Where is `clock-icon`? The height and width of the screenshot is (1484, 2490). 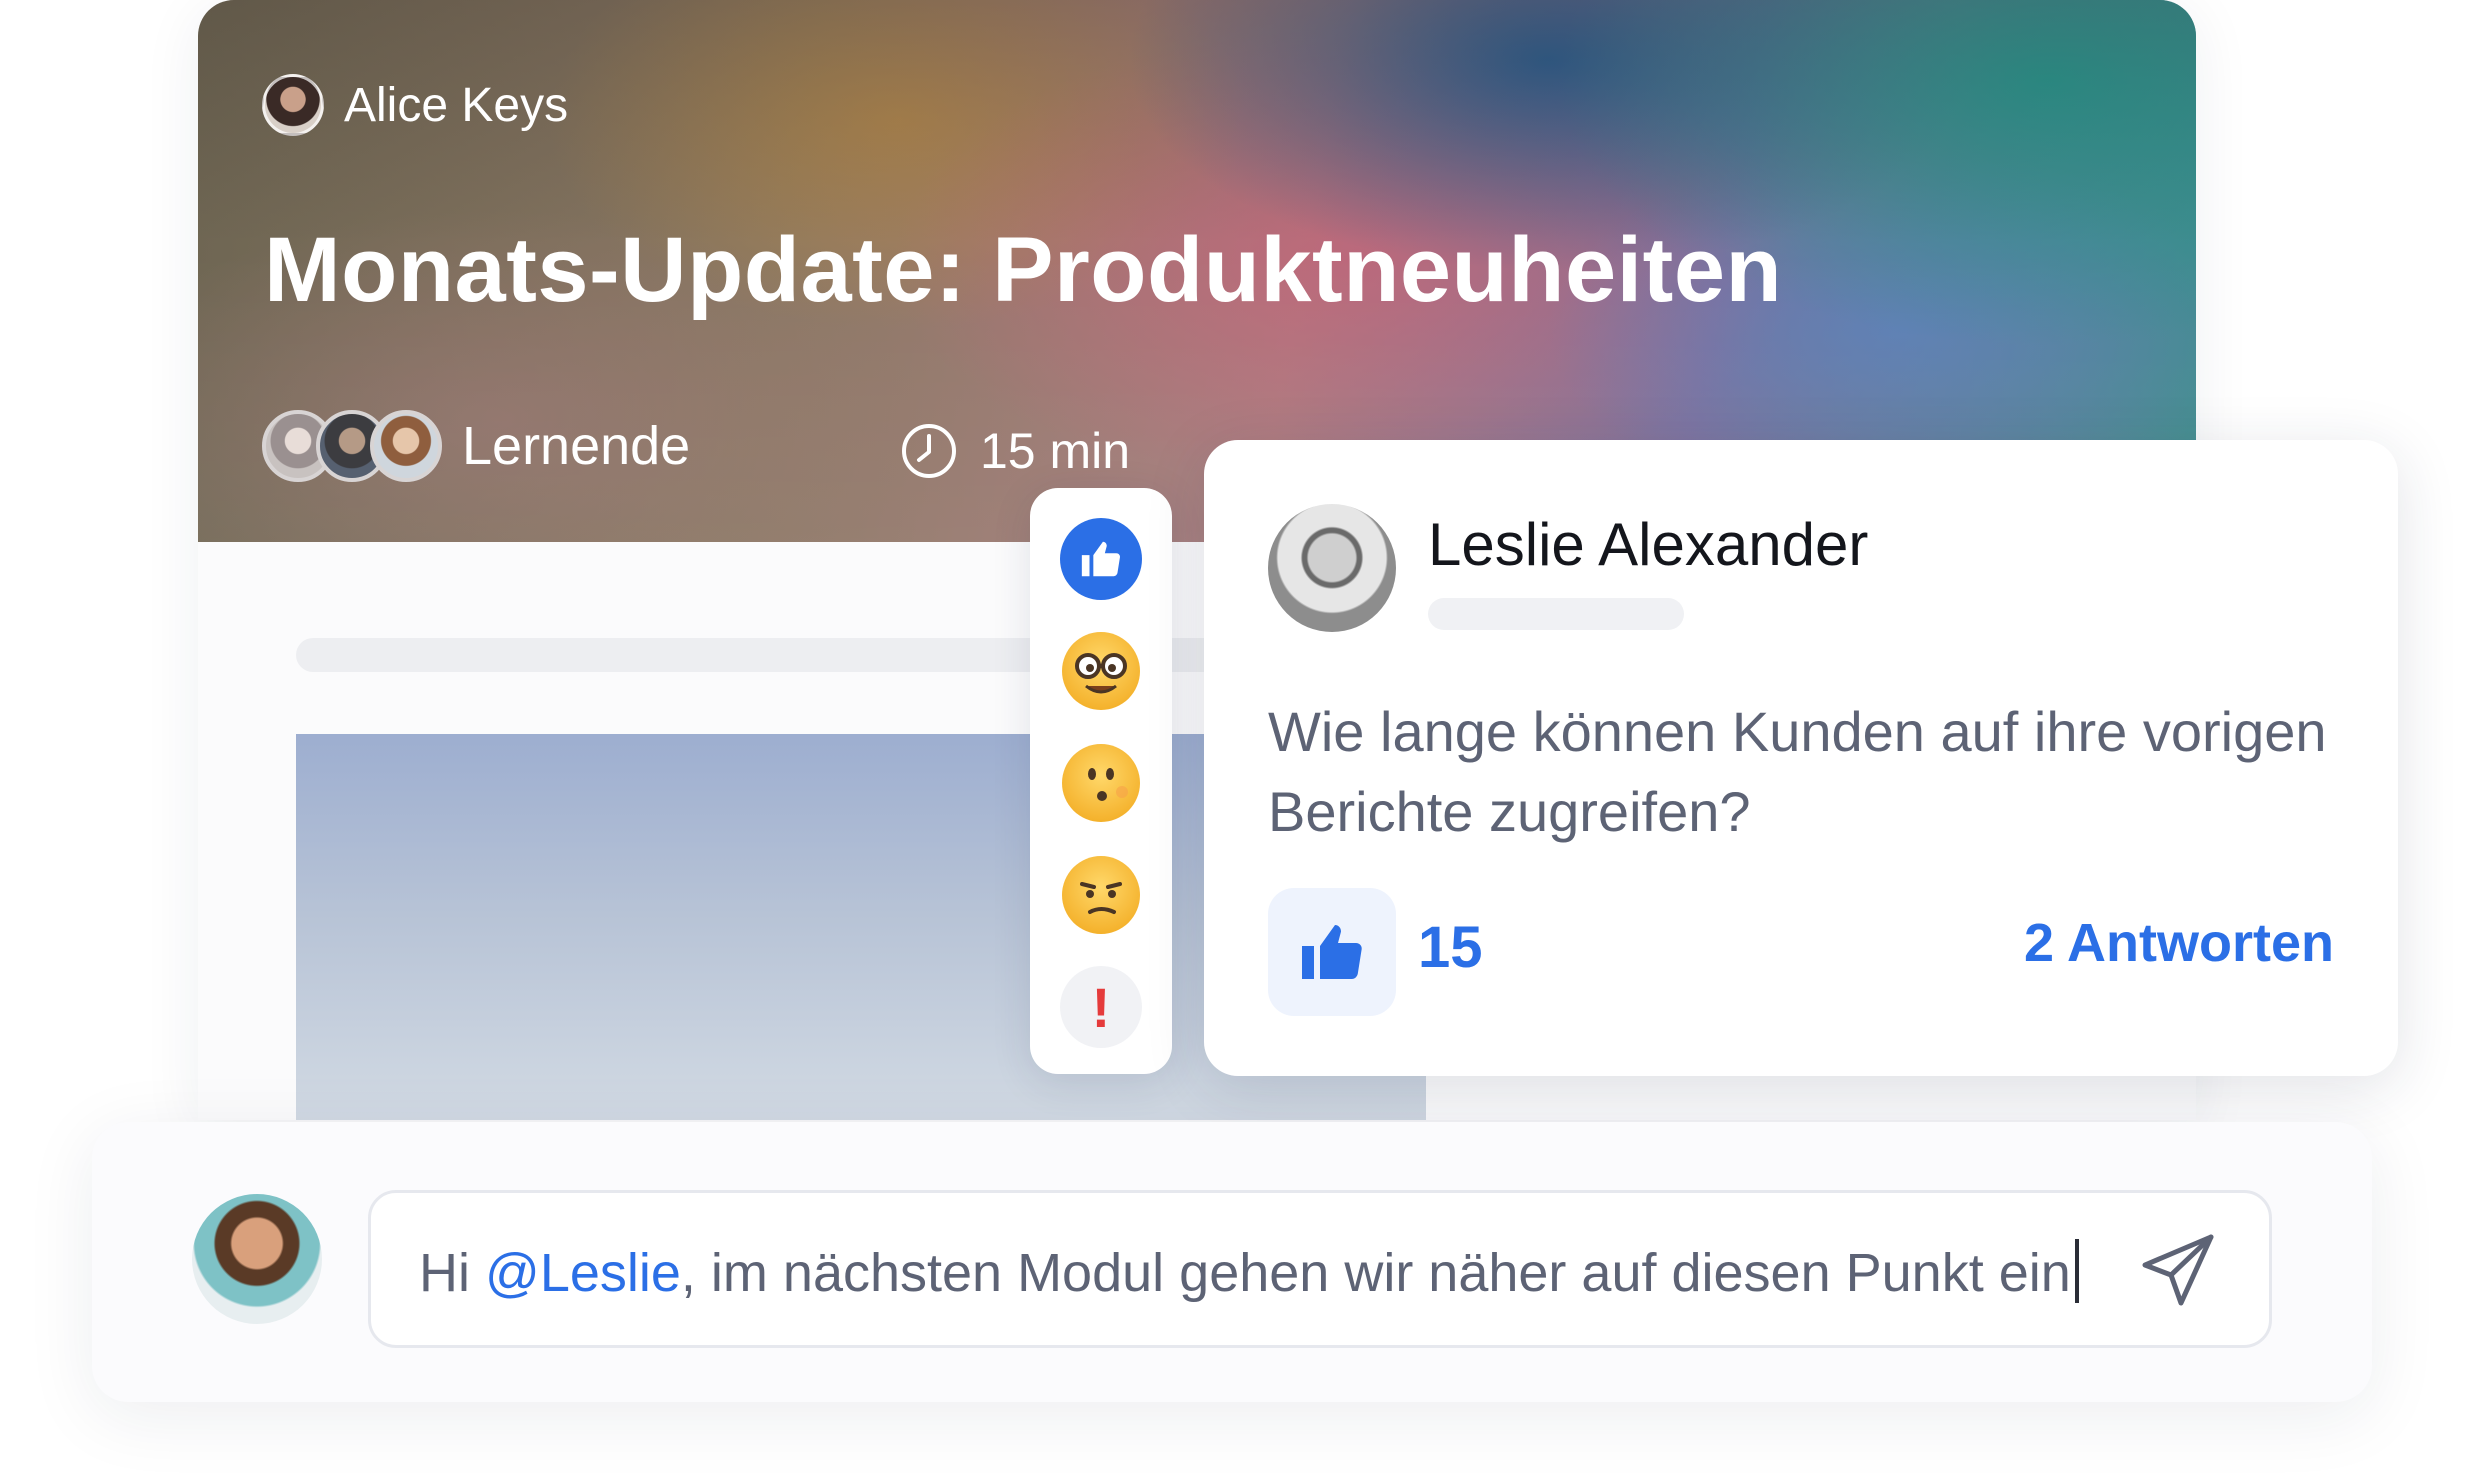 clock-icon is located at coordinates (929, 451).